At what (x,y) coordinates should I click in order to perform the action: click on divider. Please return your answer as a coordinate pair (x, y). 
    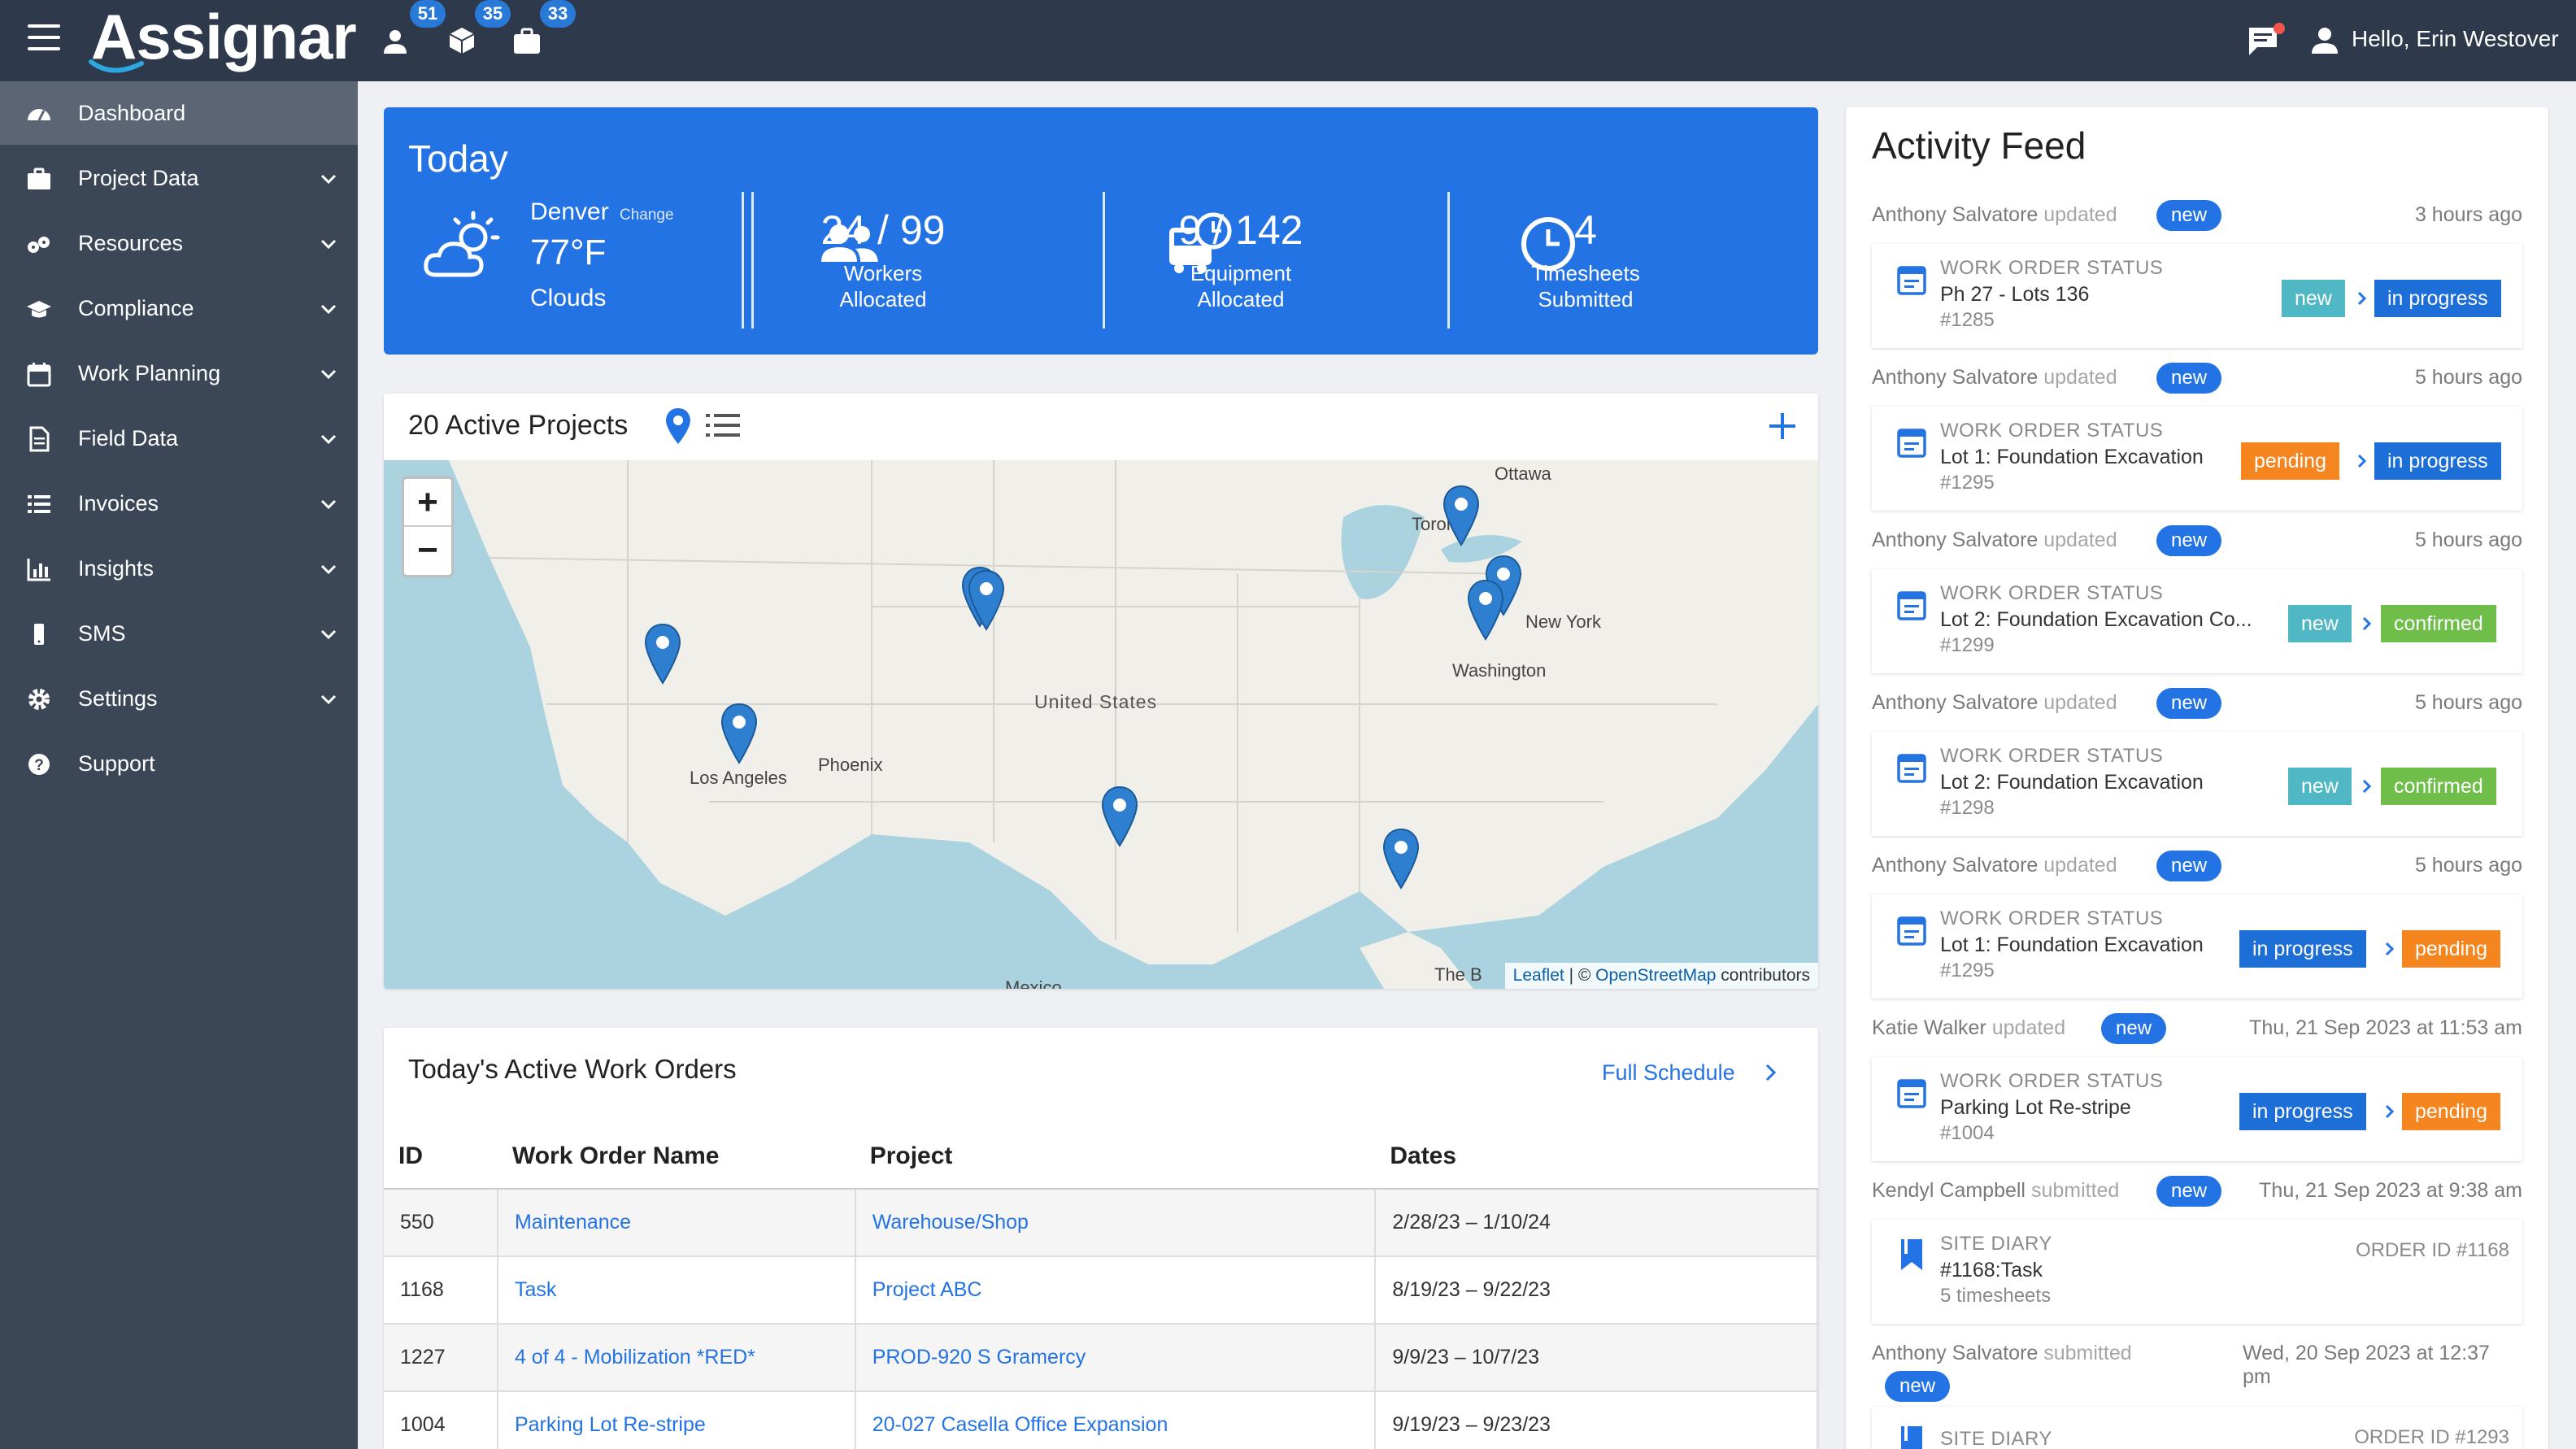
    Looking at the image, I should click on (1104, 261).